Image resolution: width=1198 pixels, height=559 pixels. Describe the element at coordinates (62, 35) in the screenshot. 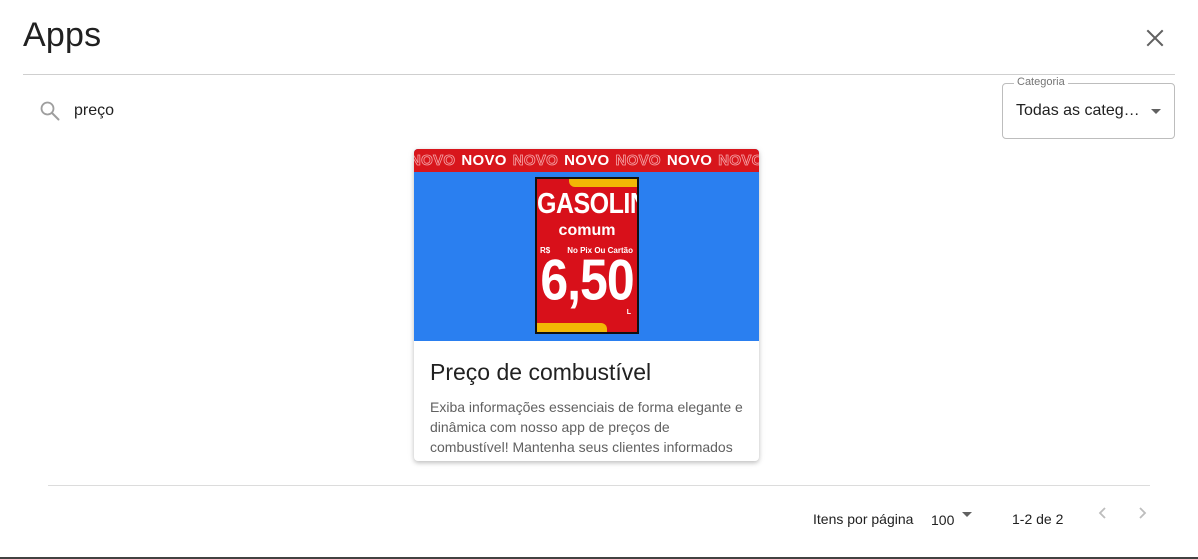

I see `dialog-title: Apps` at that location.